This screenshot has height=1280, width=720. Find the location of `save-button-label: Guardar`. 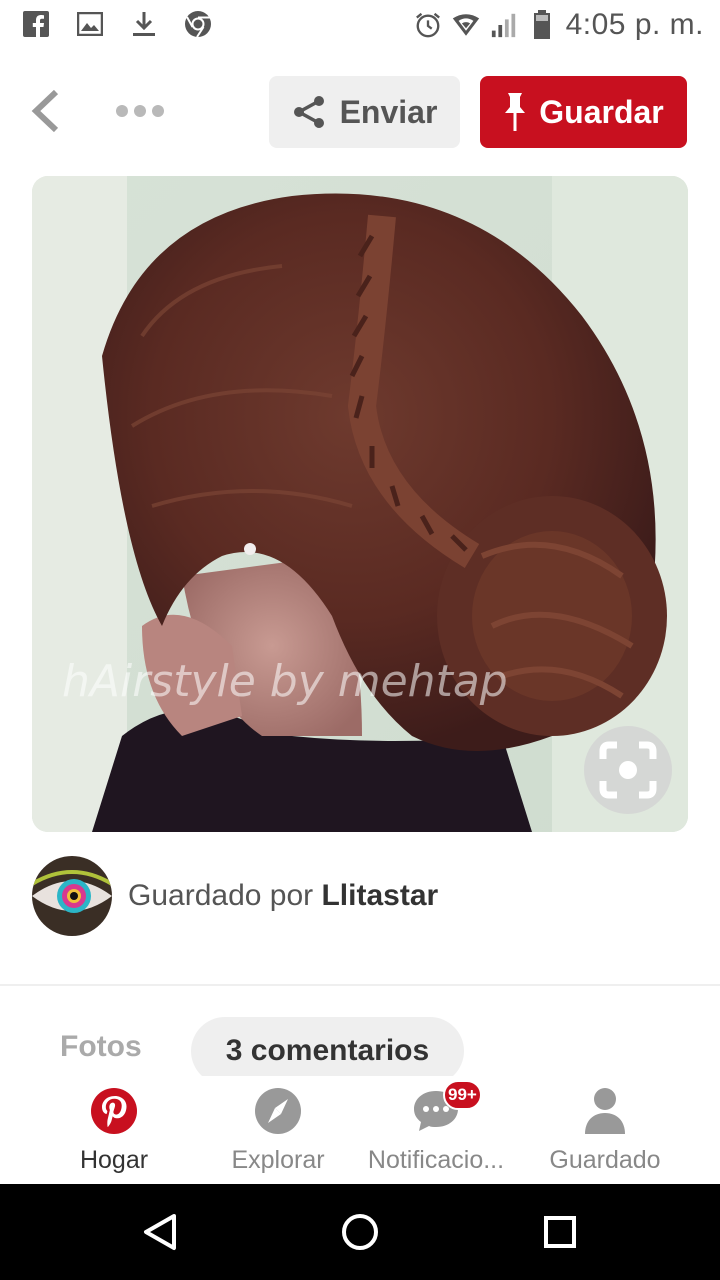

save-button-label: Guardar is located at coordinates (601, 111).